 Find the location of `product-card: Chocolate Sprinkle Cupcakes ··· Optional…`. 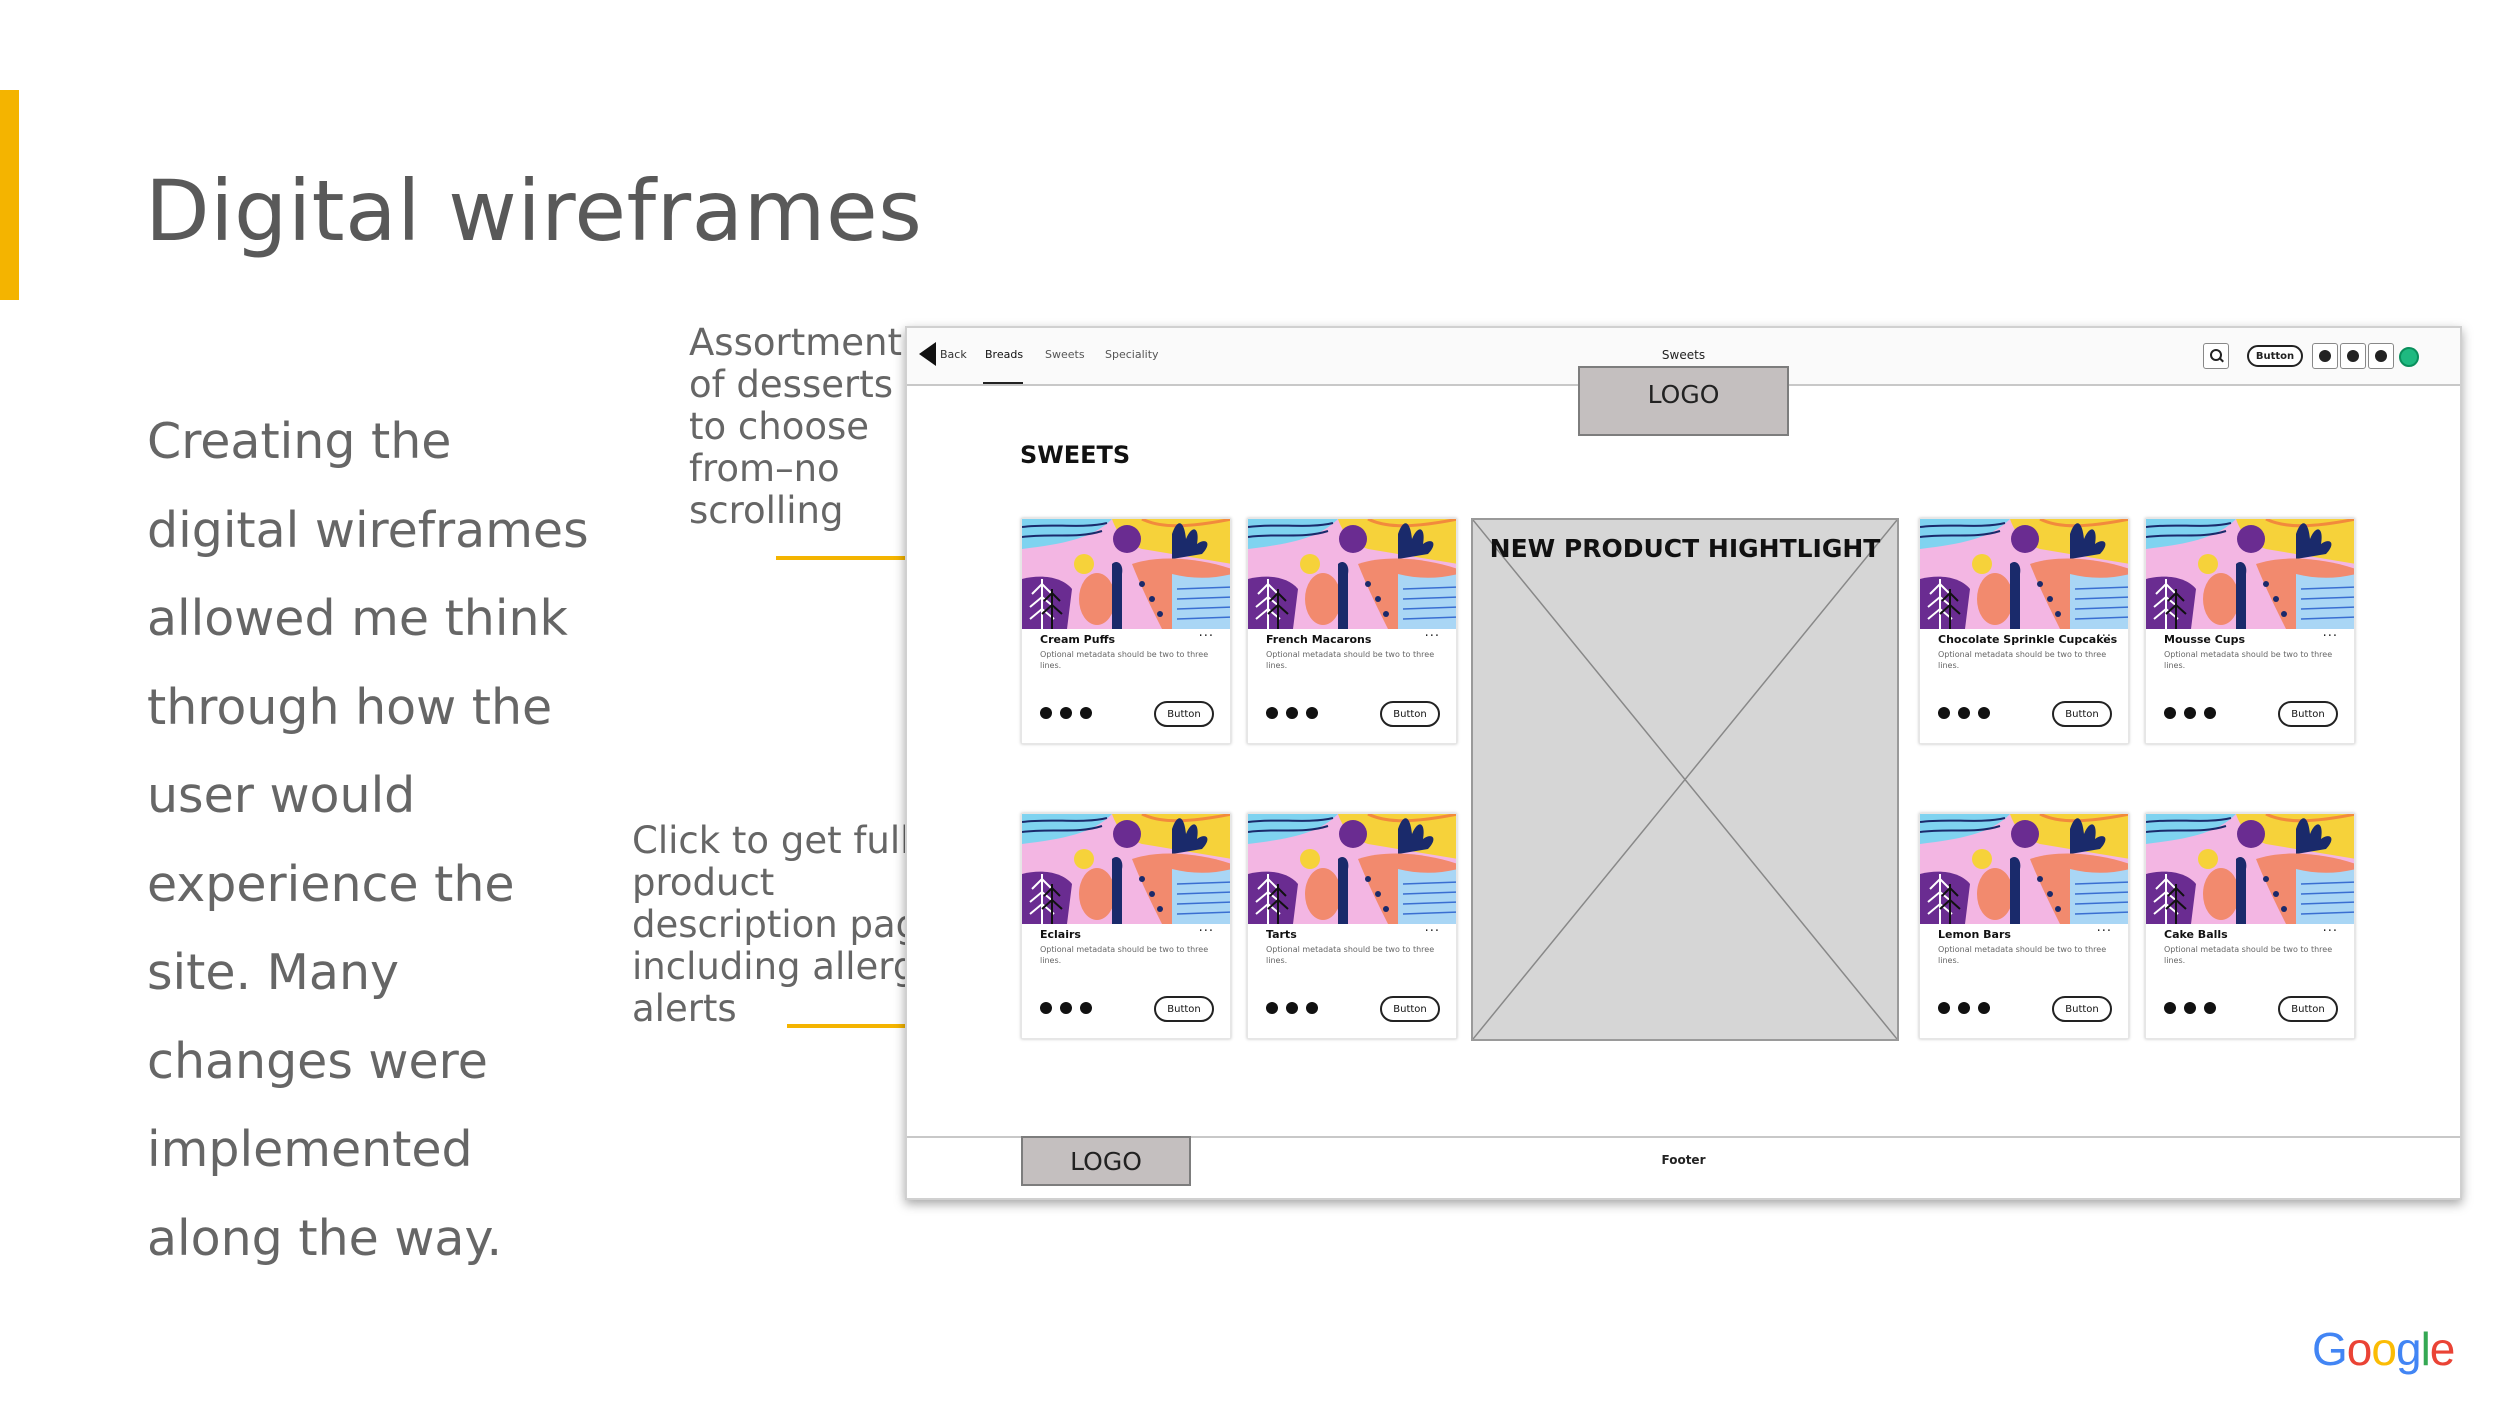

product-card: Chocolate Sprinkle Cupcakes ··· Optional… is located at coordinates (2024, 631).